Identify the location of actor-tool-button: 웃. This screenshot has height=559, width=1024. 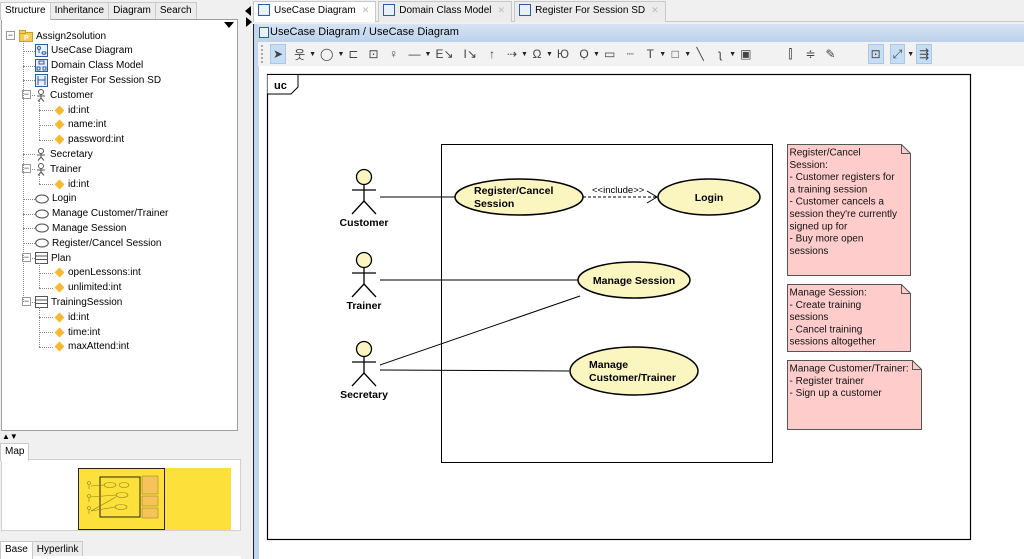
(299, 54).